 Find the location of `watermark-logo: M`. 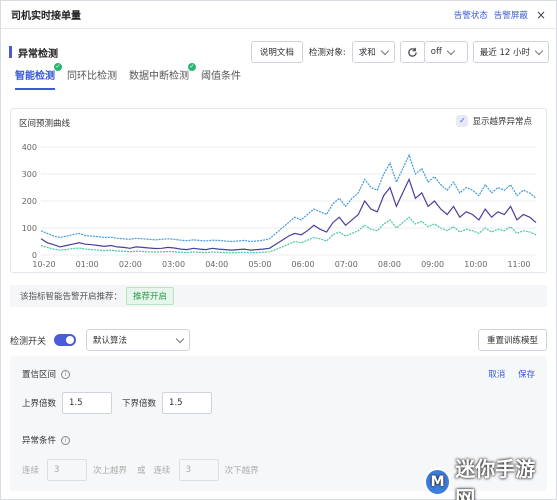

watermark-logo: M is located at coordinates (438, 482).